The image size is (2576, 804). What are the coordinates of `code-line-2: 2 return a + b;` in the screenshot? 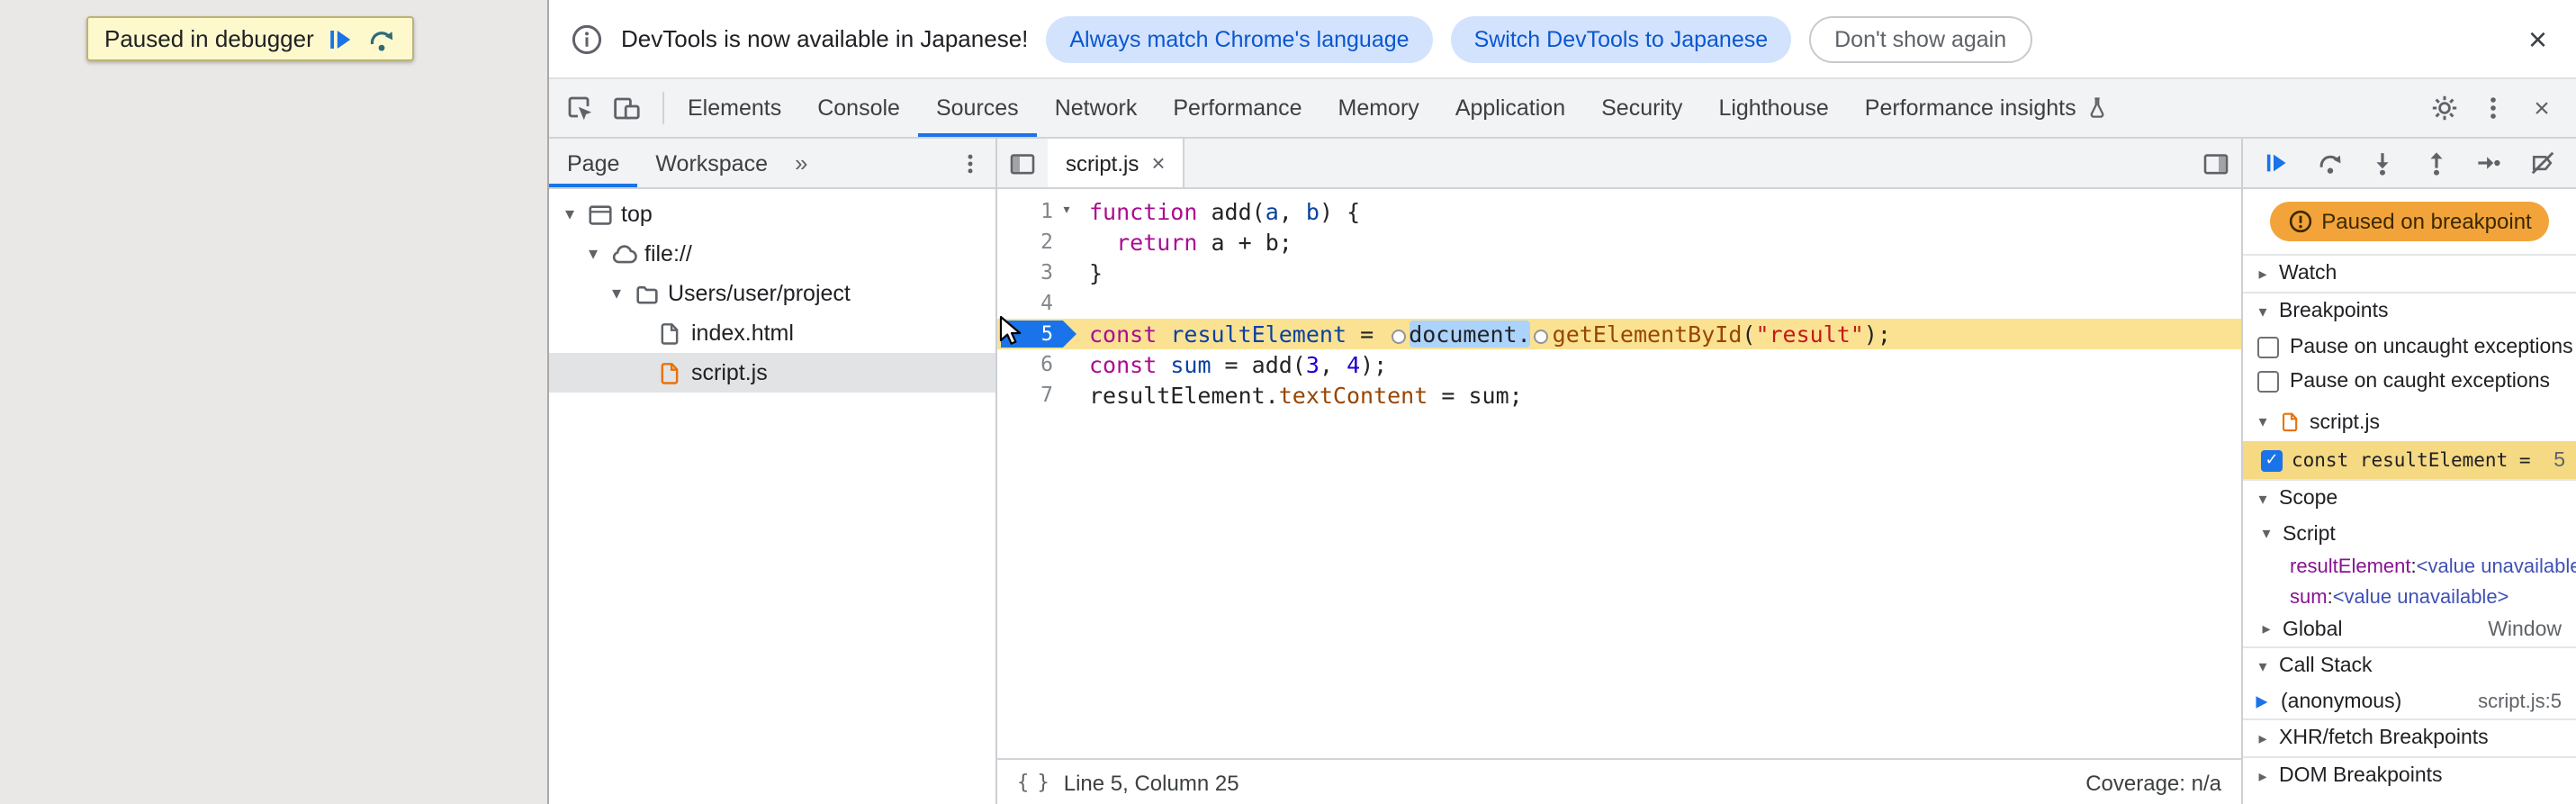 It's located at (1619, 242).